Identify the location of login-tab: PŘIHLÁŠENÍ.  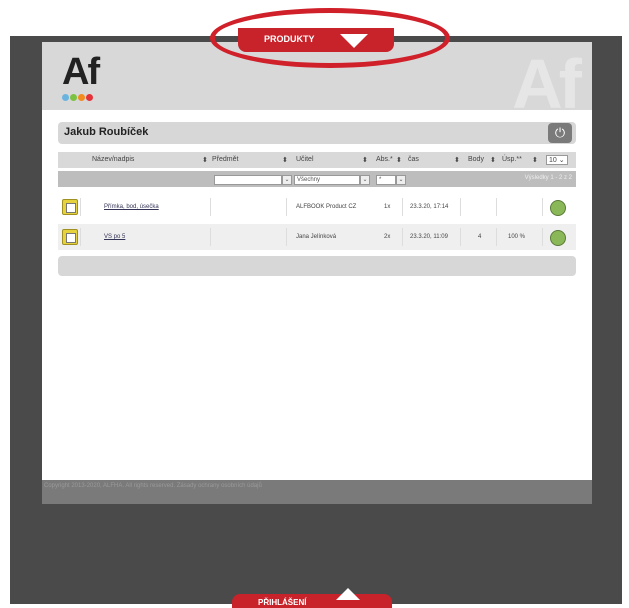
(312, 598).